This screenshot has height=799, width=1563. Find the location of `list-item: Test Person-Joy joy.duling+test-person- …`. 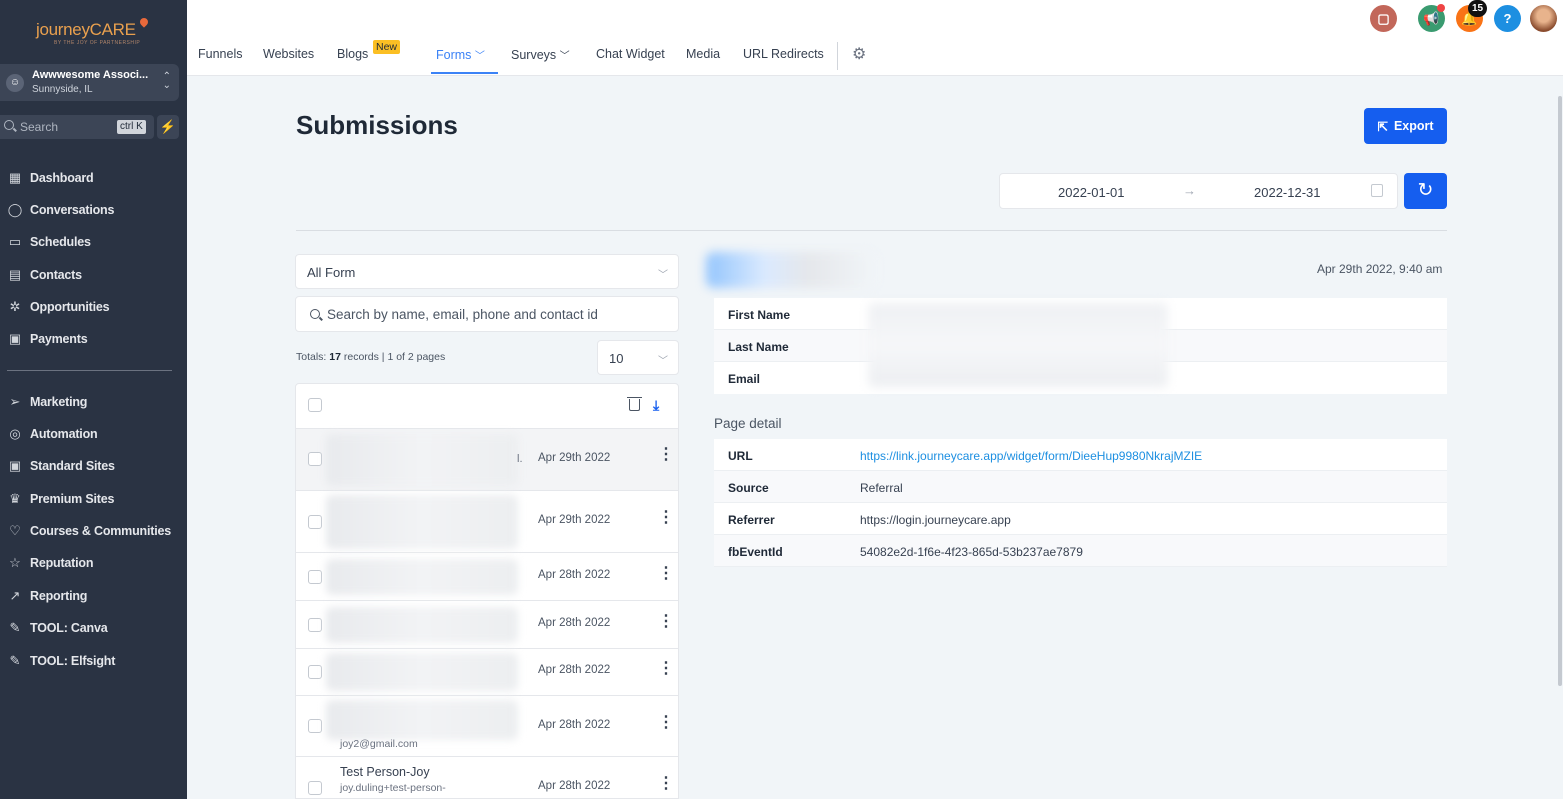

list-item: Test Person-Joy joy.duling+test-person- … is located at coordinates (487, 777).